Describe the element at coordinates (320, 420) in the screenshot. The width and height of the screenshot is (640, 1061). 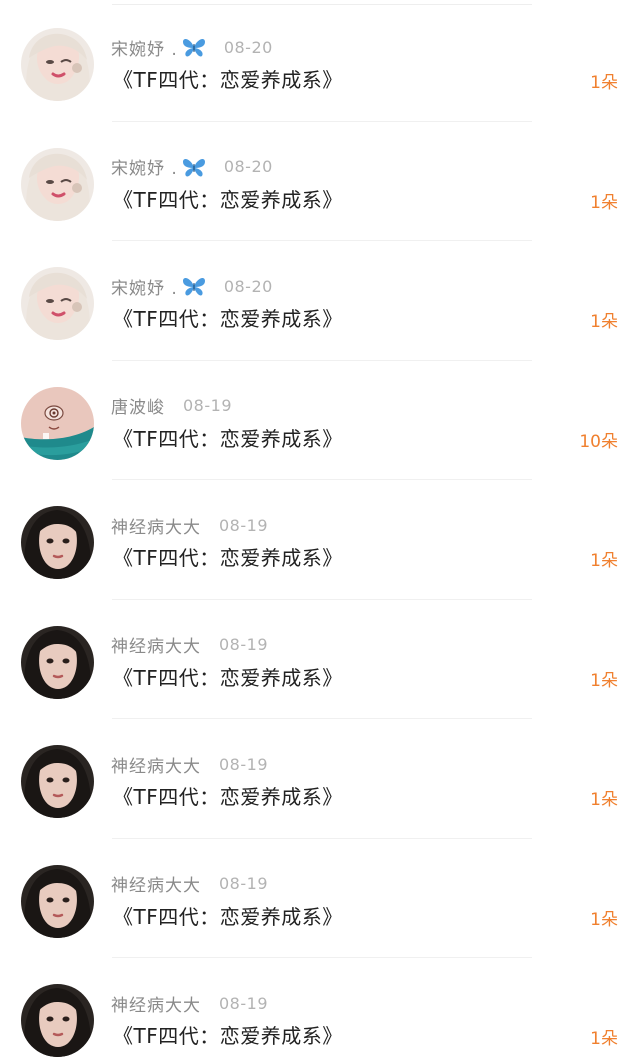
I see `list-item: 唐波峻 08-19 《TF四代：恋爱养成系》 10朵` at that location.